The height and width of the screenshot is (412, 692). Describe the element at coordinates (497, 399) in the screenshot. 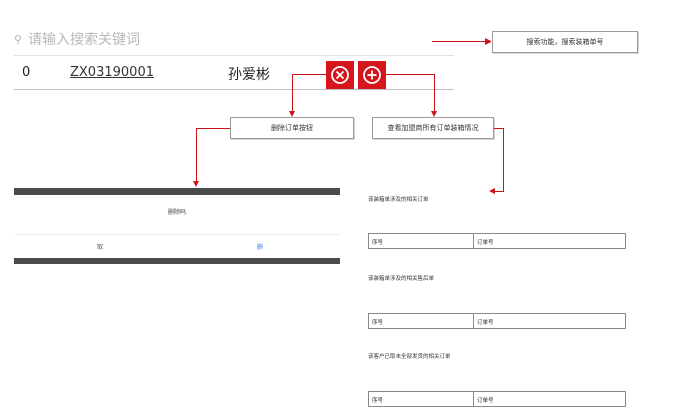

I see `pending-orders-table-header: 序号 订单号` at that location.